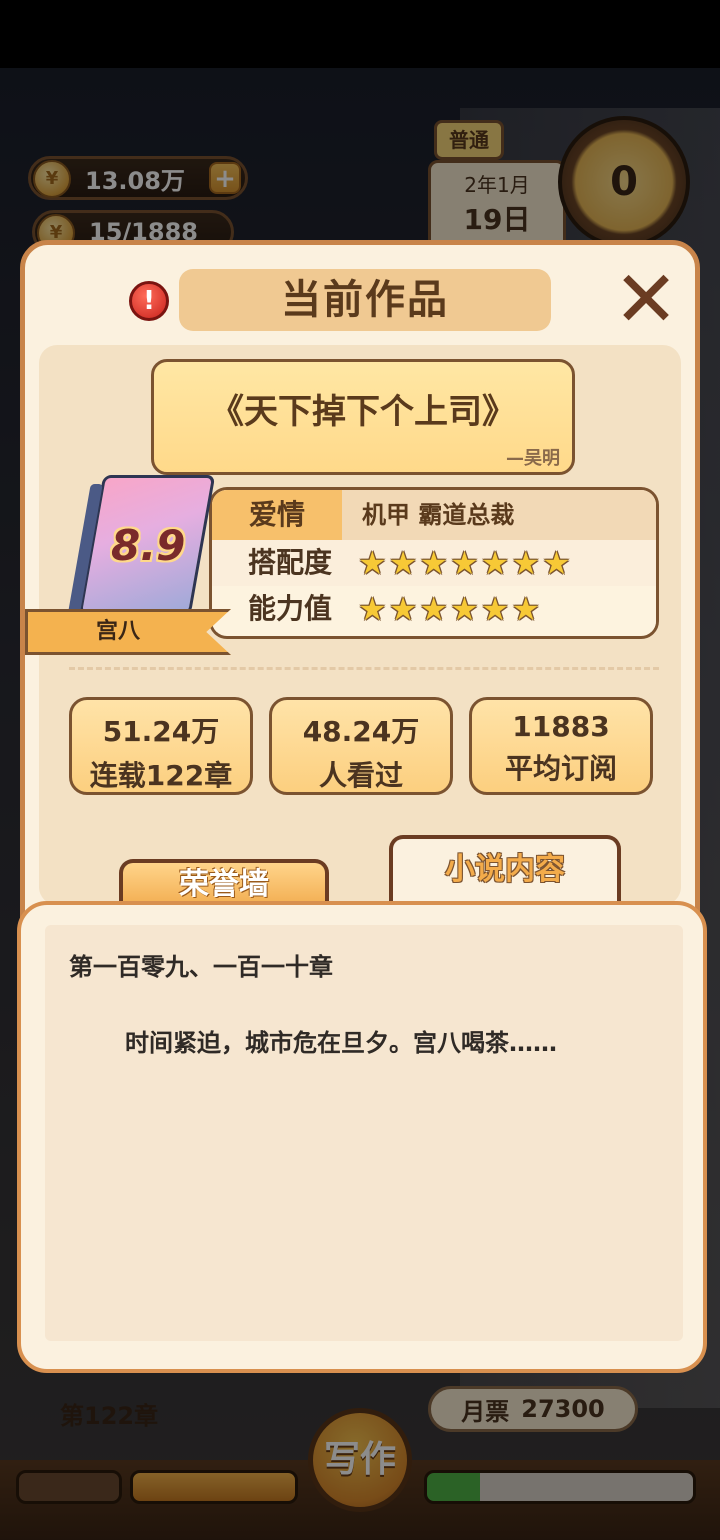  I want to click on stat-subscriptions-value: 11883, so click(561, 726).